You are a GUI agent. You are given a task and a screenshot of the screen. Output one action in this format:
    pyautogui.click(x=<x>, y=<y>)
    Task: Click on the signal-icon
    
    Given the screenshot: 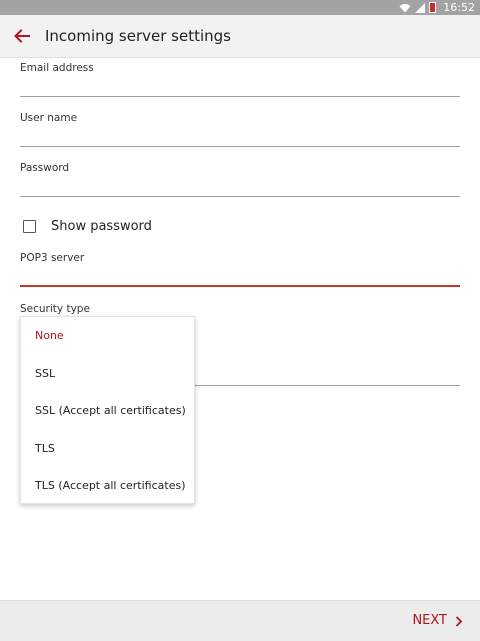 What is the action you would take?
    pyautogui.click(x=420, y=7)
    